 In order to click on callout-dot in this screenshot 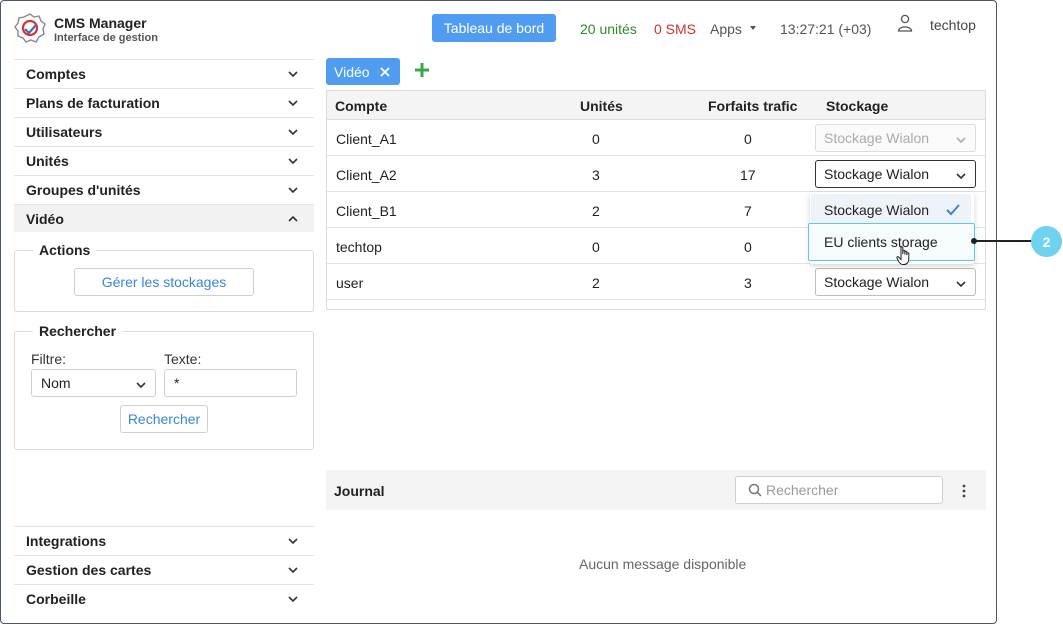, I will do `click(974, 241)`.